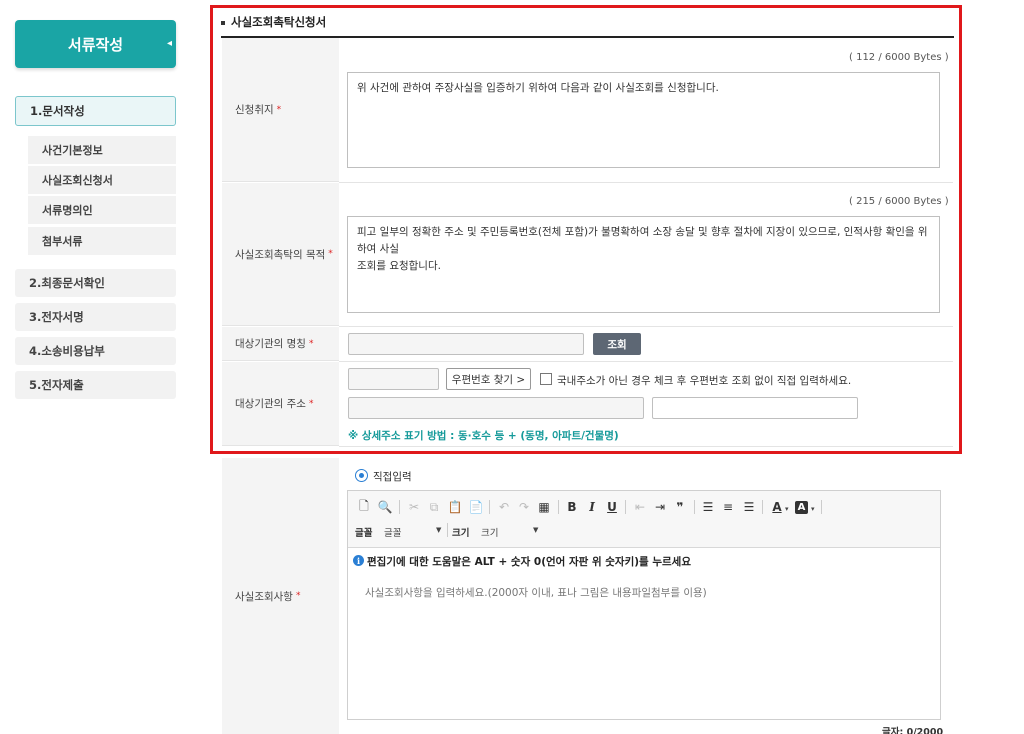  Describe the element at coordinates (801, 507) in the screenshot. I see `background-color-icon: A` at that location.